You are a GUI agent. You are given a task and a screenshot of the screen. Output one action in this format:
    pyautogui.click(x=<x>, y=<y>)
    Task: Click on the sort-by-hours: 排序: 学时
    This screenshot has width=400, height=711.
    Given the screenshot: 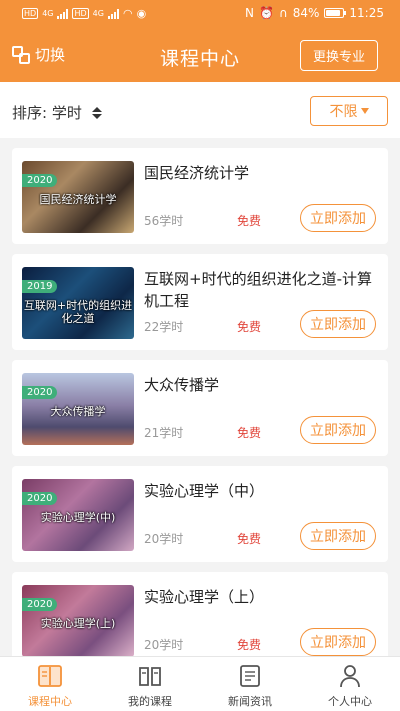 What is the action you would take?
    pyautogui.click(x=57, y=112)
    